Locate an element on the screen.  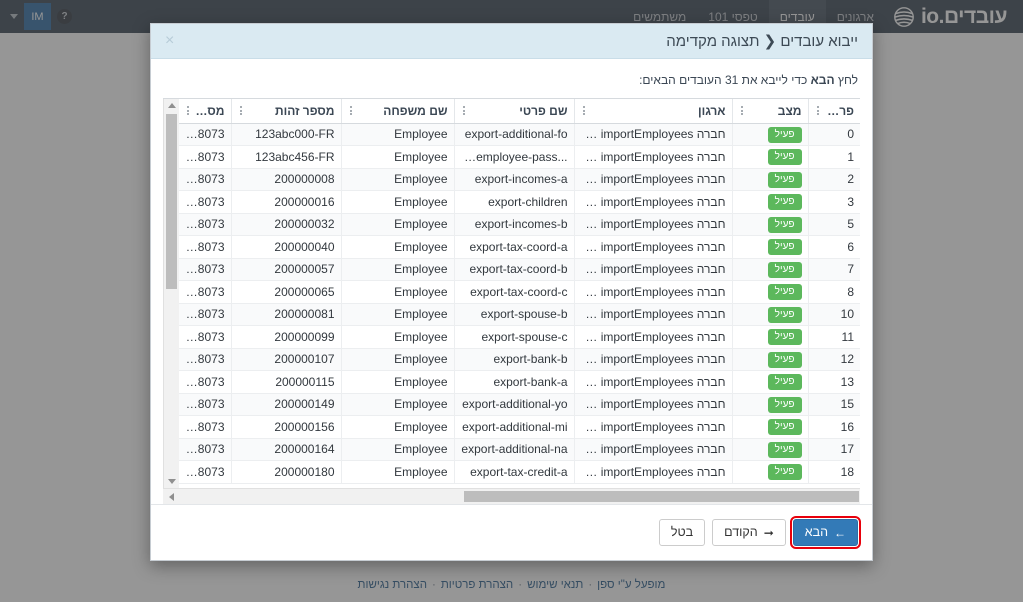
cell-first: export-children is located at coordinates (513, 202).